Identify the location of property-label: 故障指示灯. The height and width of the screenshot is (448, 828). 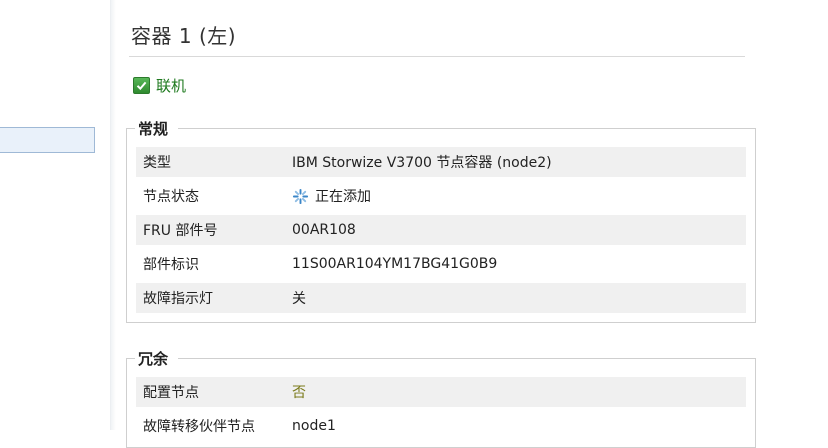
(178, 299).